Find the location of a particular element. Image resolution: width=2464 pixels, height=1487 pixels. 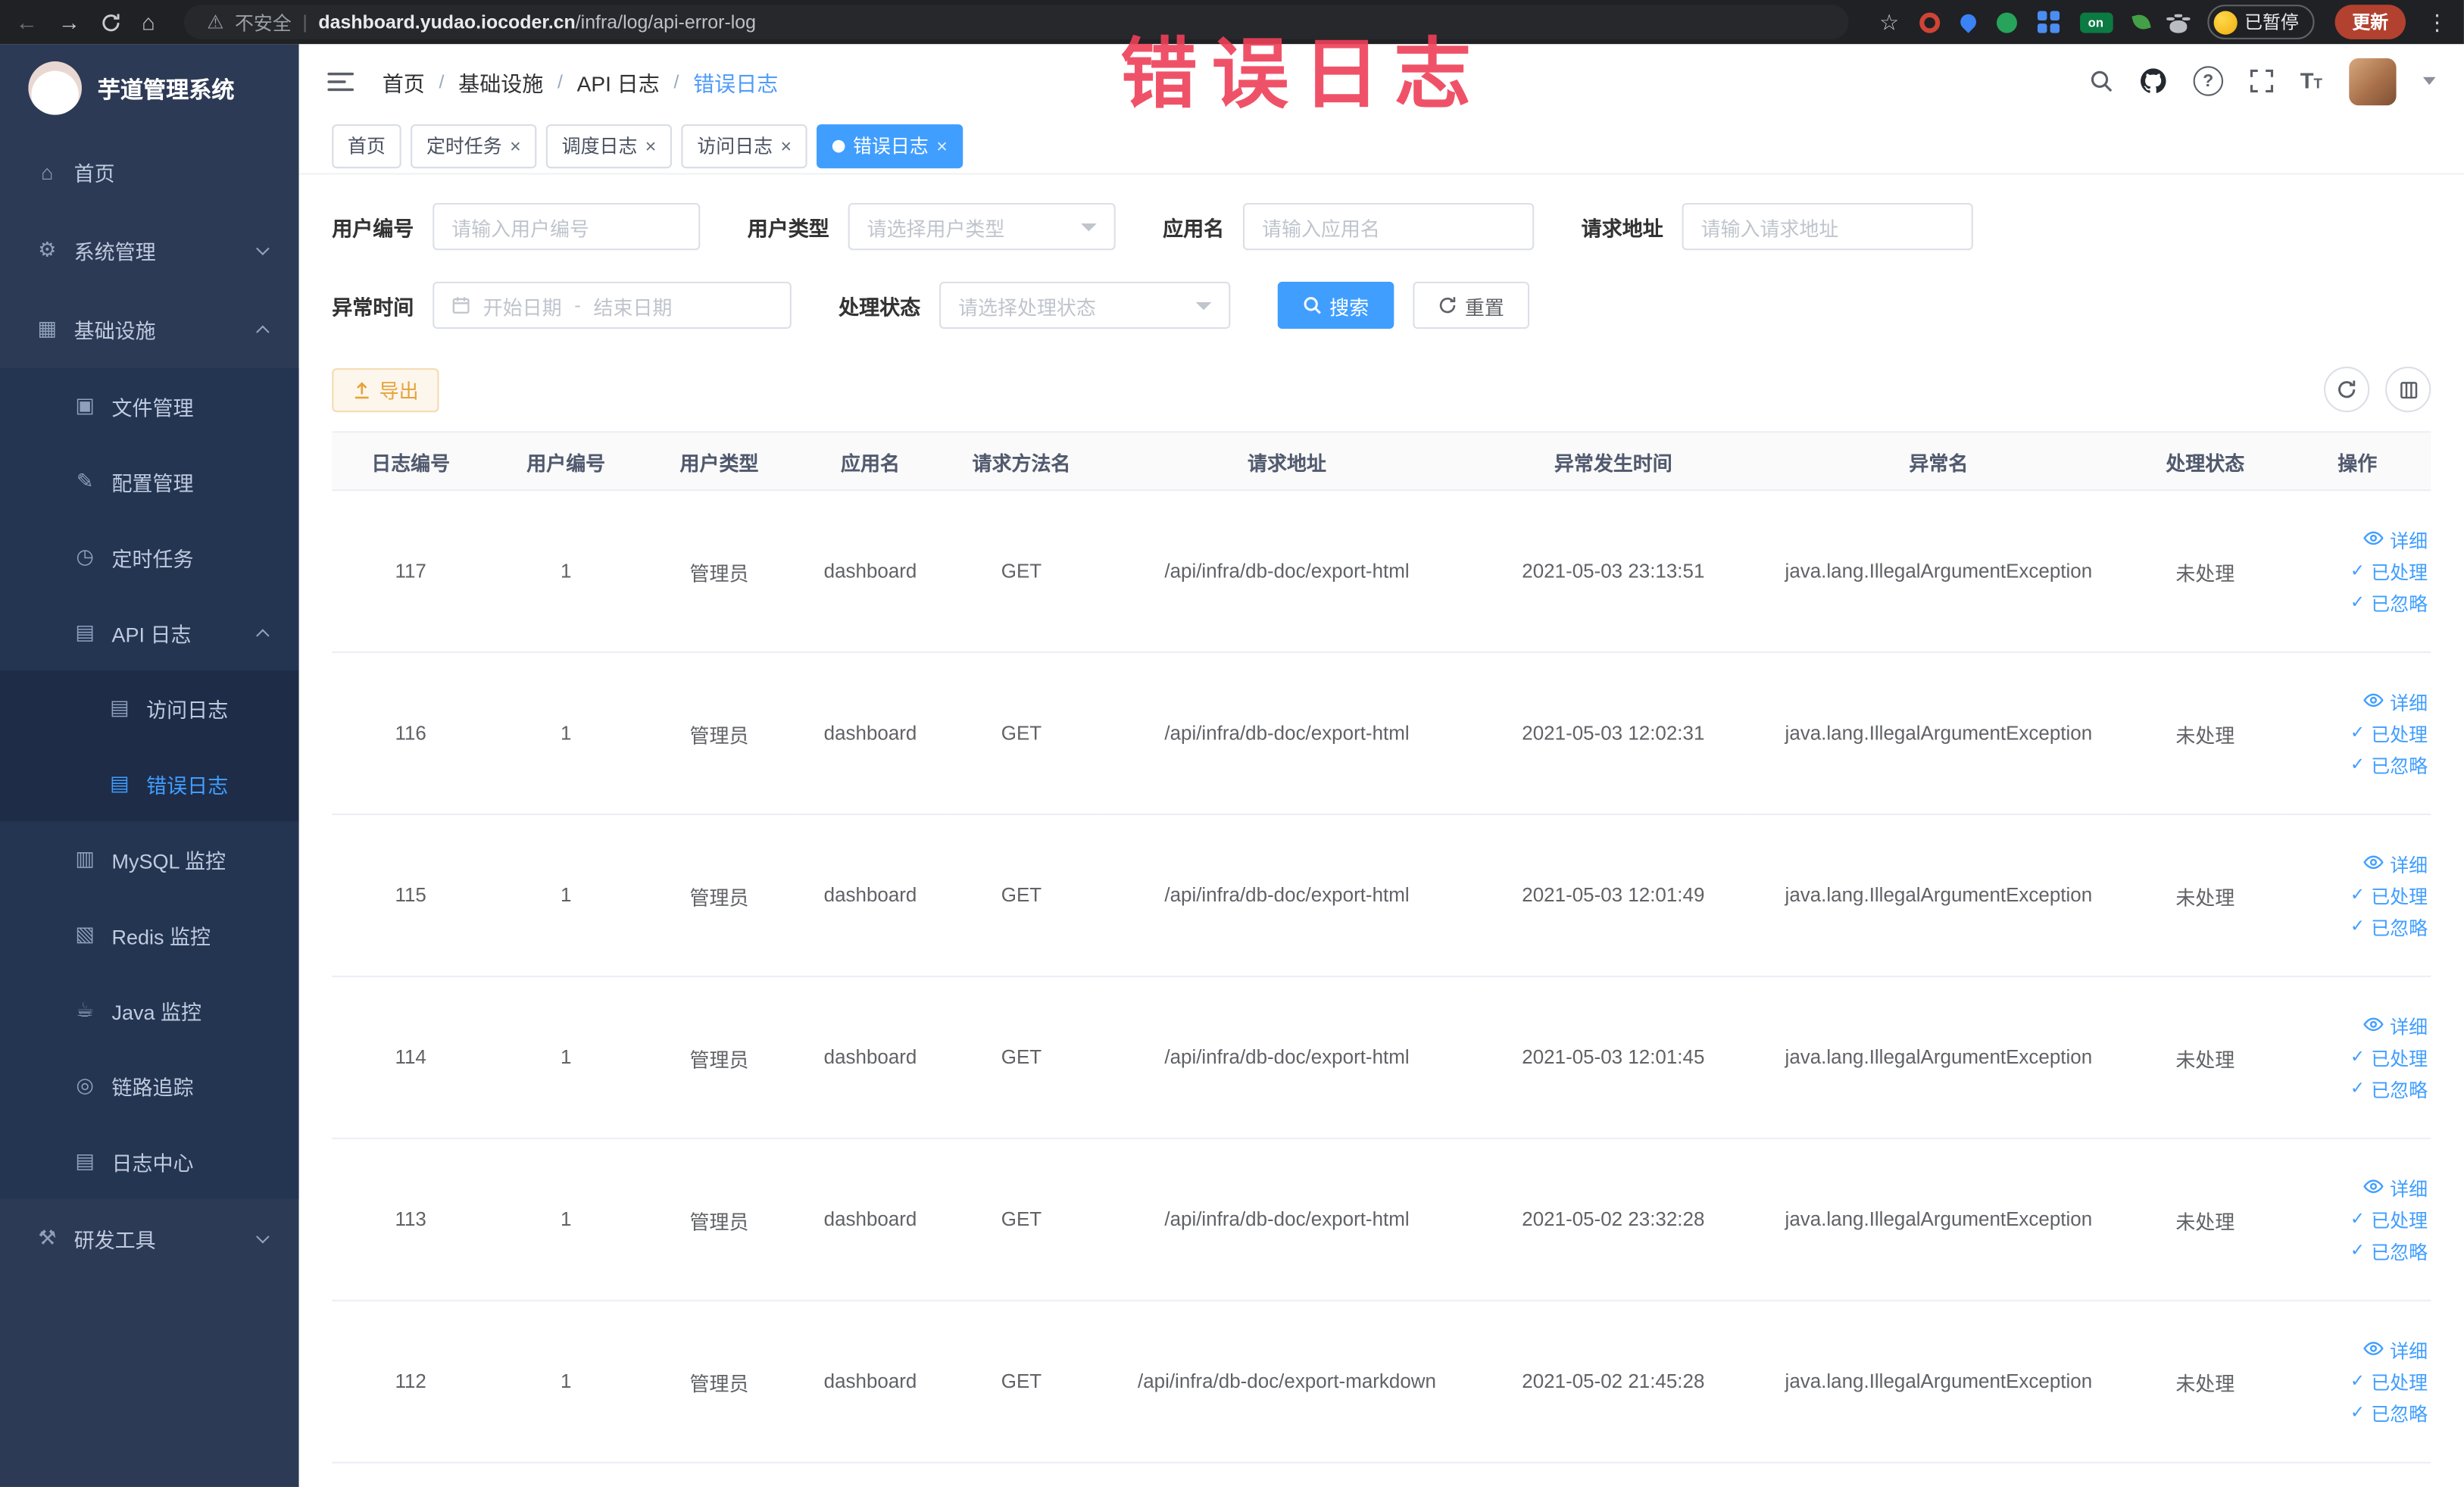

doc-icon: ▤ is located at coordinates (85, 632).